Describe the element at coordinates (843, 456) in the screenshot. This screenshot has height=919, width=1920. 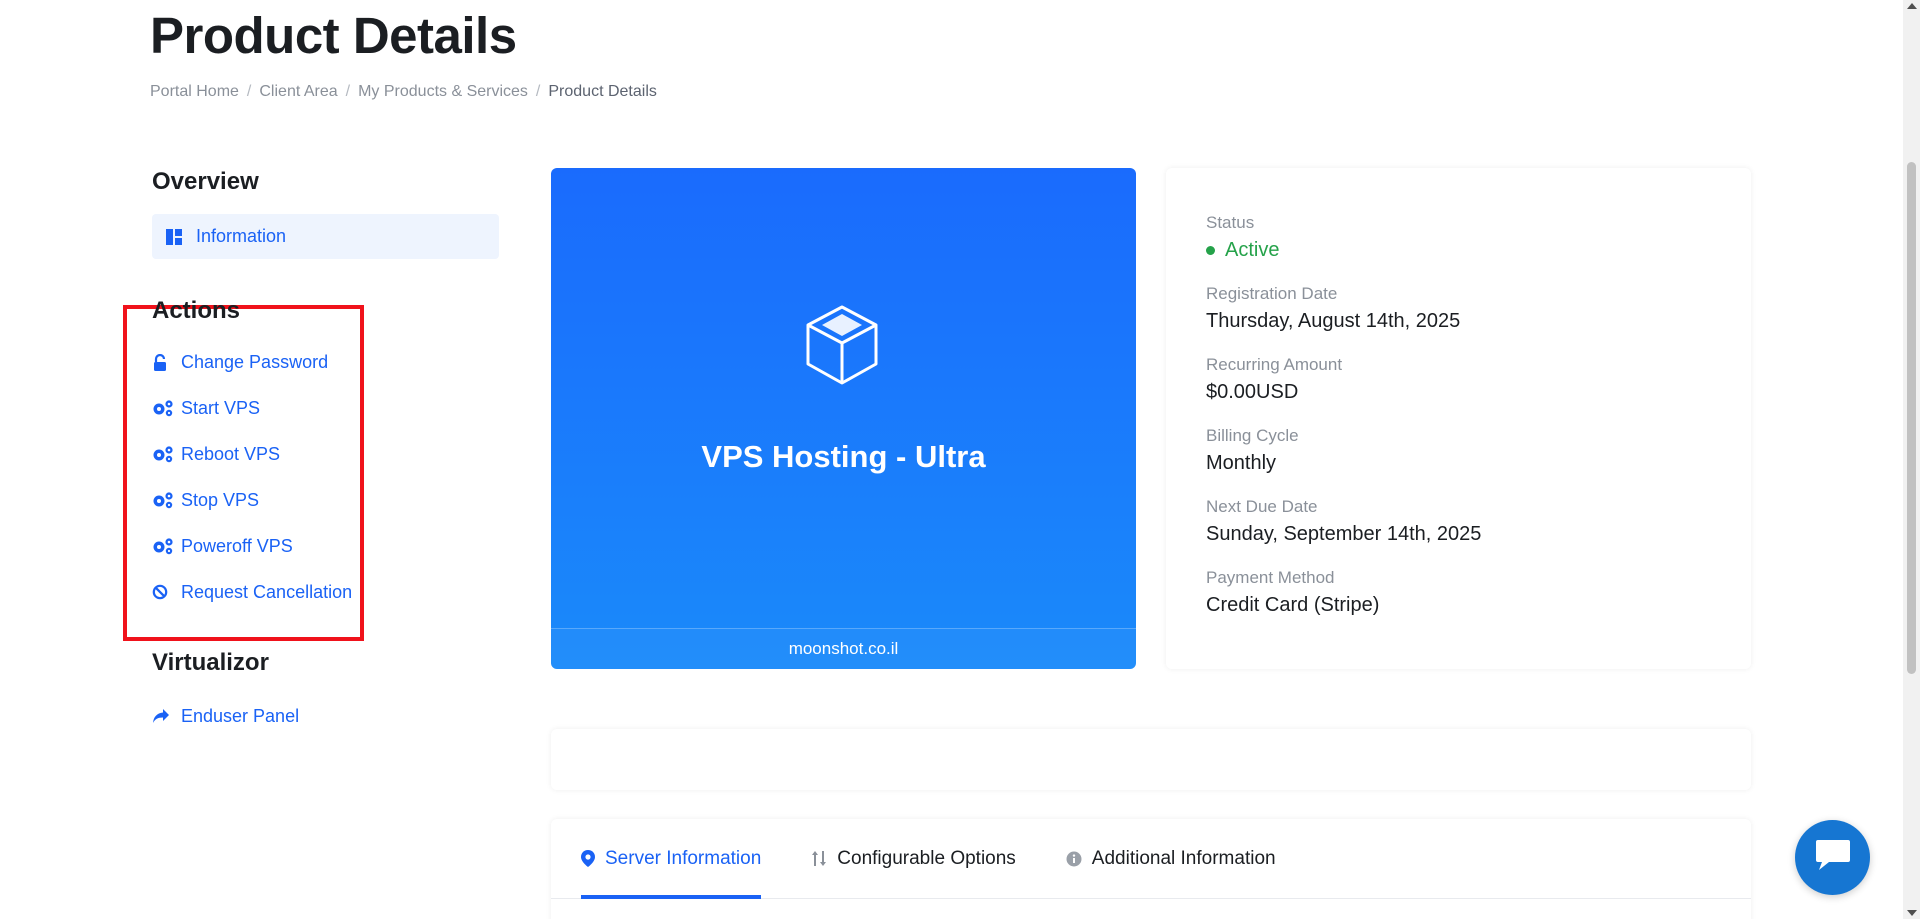
I see `product-name: VPS Hosting - Ultra` at that location.